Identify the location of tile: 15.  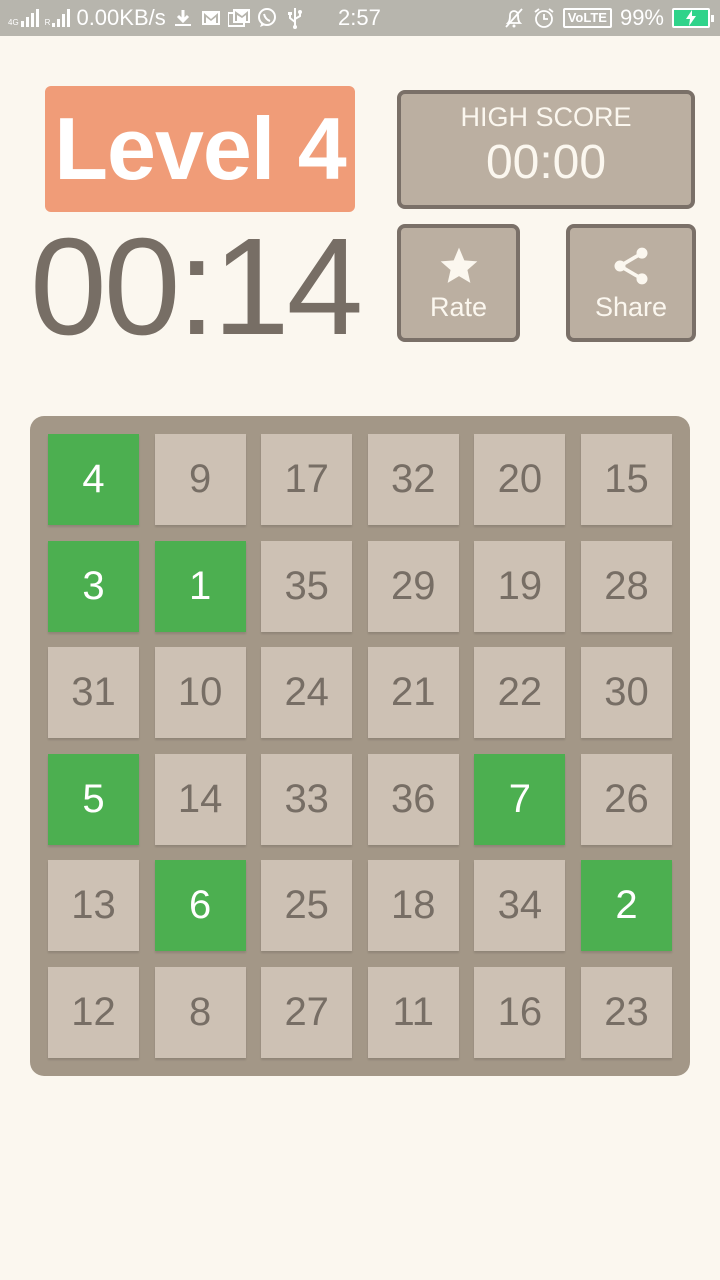
(626, 479).